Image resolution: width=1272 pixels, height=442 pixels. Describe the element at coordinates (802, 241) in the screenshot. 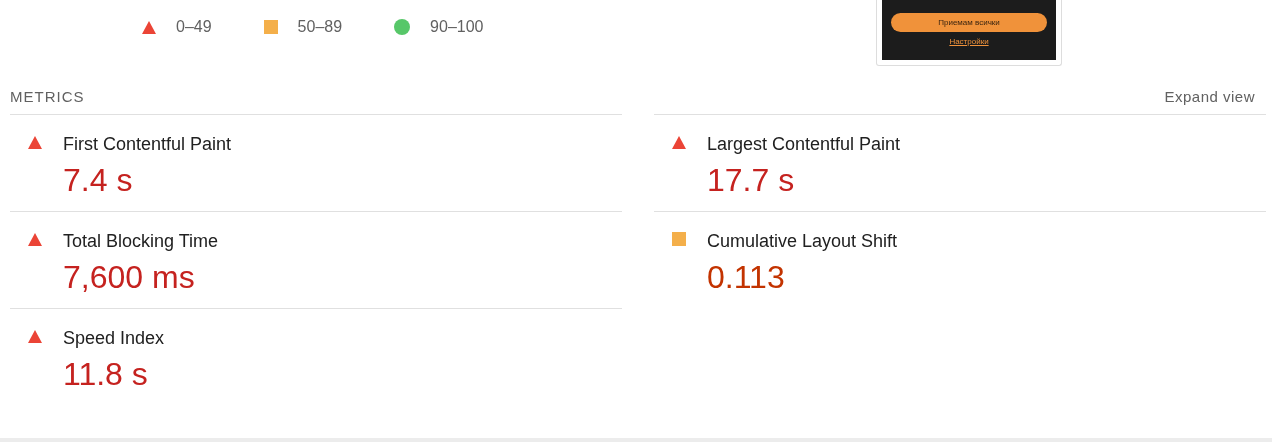

I see `metric-name: Cumulative Layout Shift` at that location.